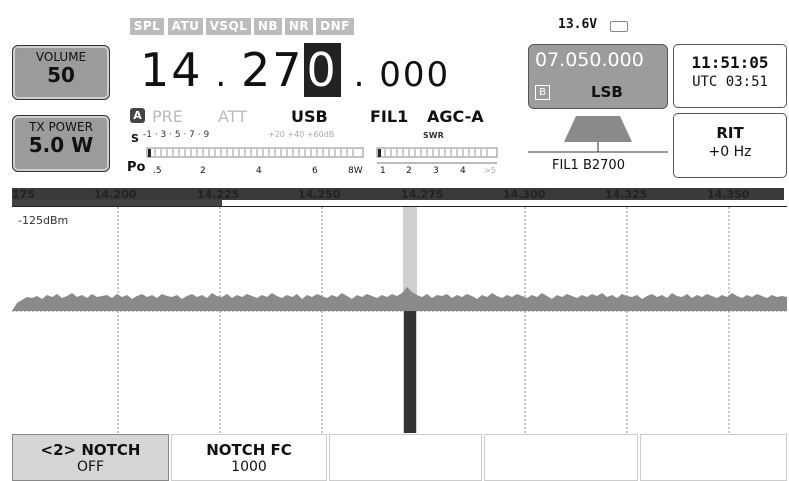  What do you see at coordinates (272, 70) in the screenshot?
I see `freq-khz: 27` at bounding box center [272, 70].